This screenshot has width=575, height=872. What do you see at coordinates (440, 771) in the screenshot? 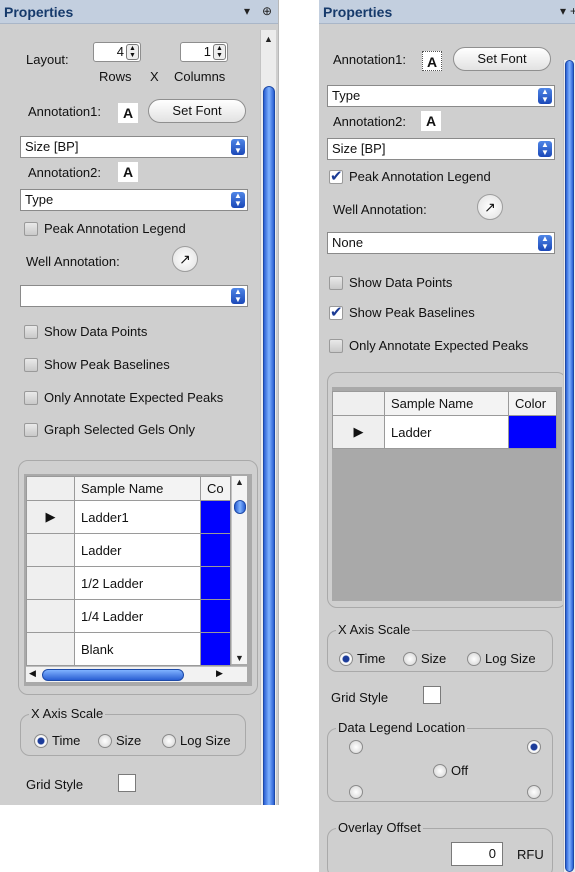
I see `legend-off-radio` at bounding box center [440, 771].